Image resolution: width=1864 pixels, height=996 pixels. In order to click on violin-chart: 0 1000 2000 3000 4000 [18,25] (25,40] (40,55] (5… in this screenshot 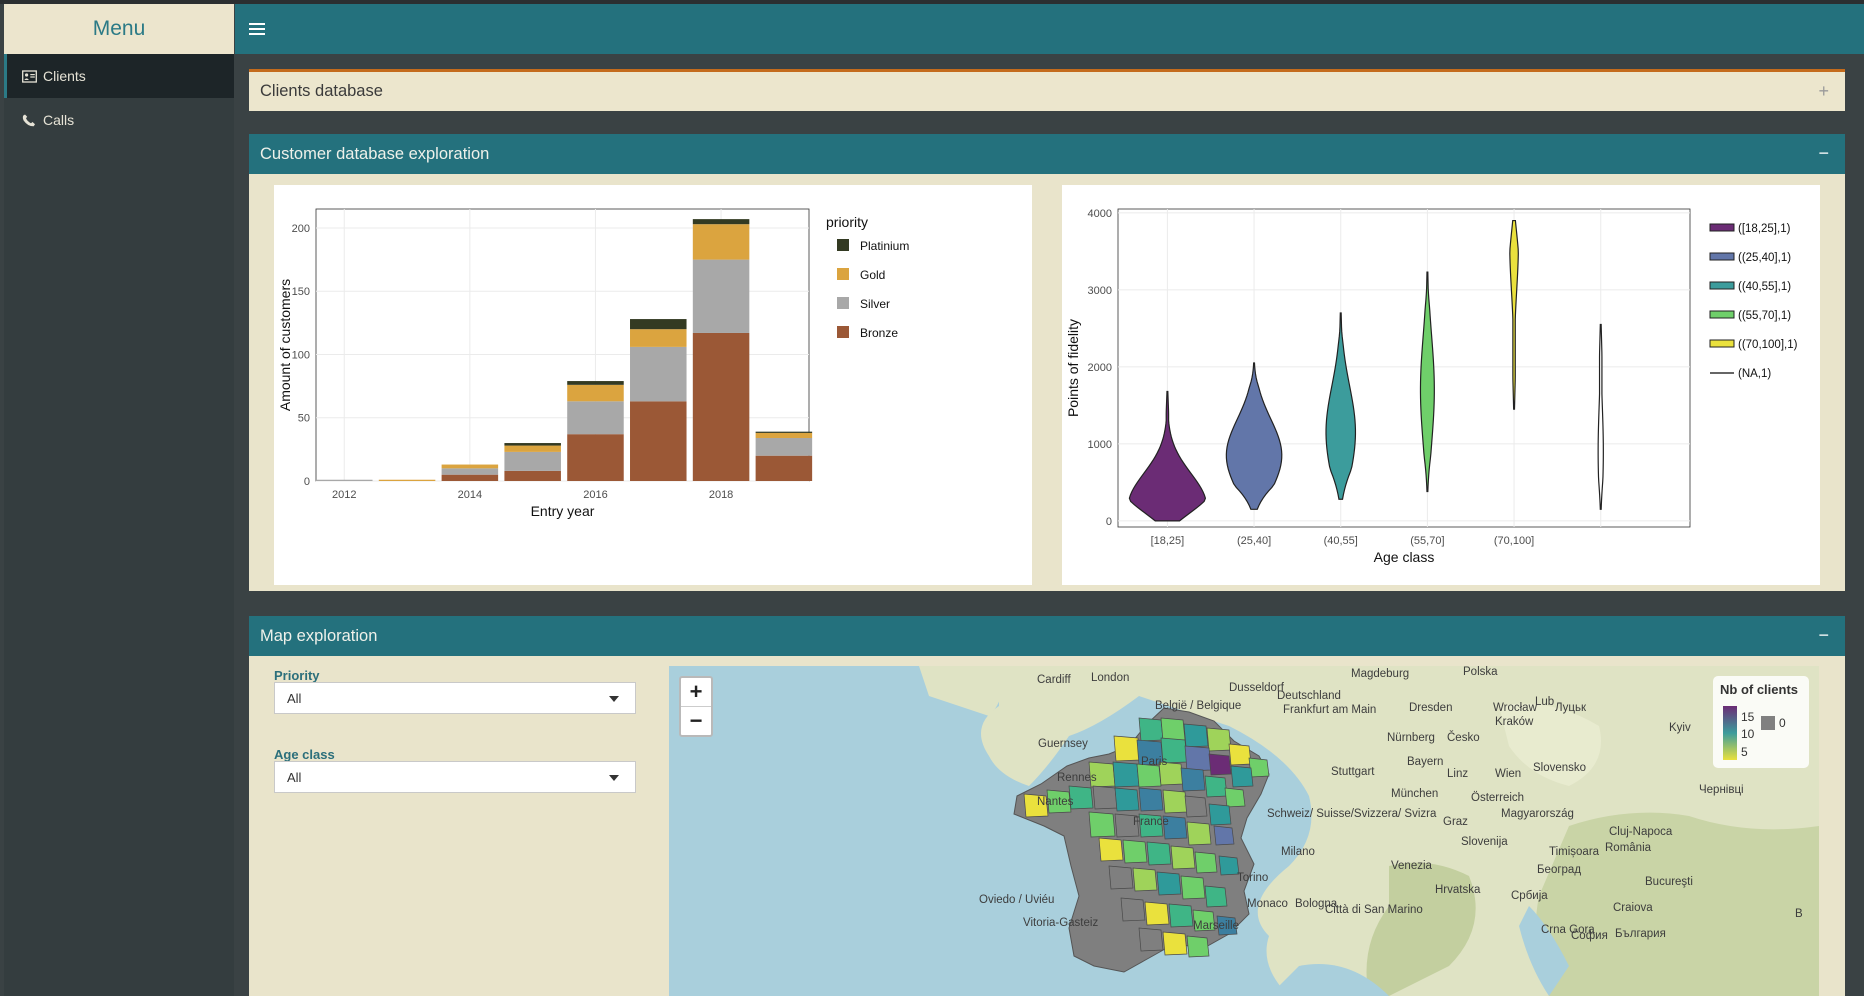, I will do `click(1431, 386)`.